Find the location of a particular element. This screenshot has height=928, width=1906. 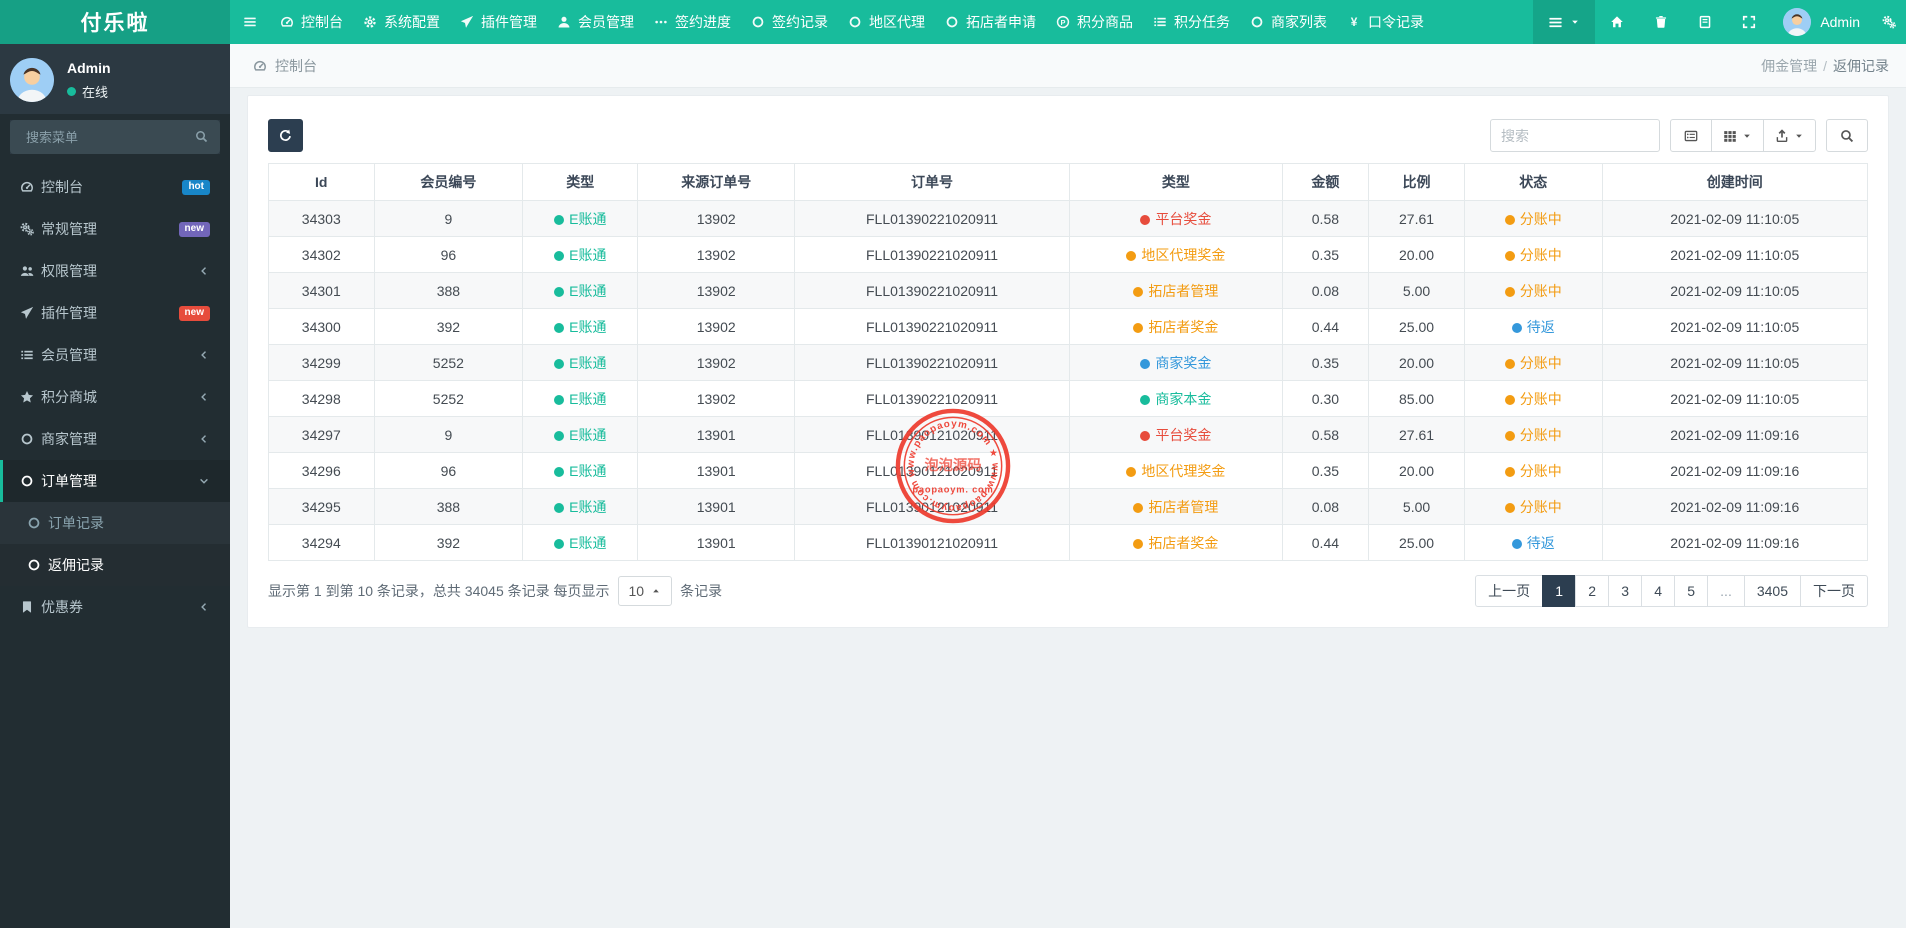

home-button is located at coordinates (1617, 22).